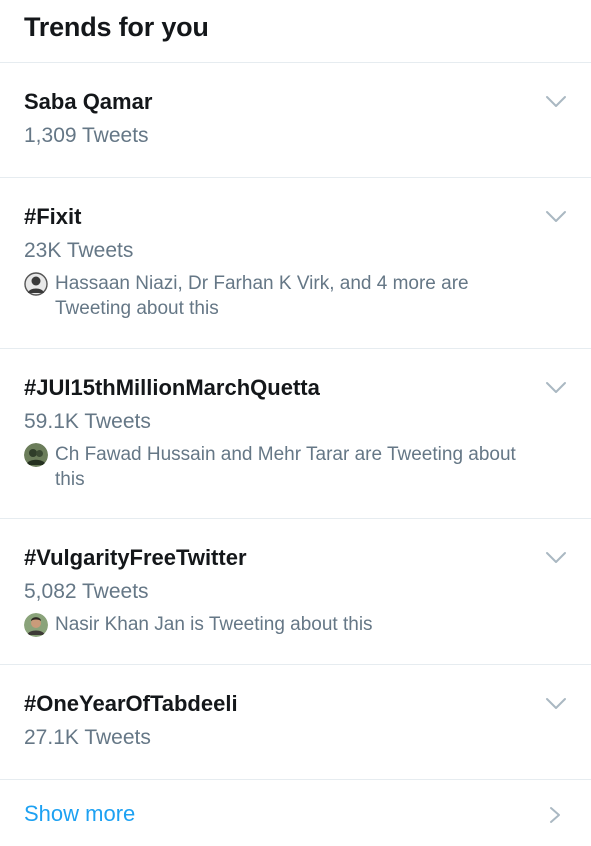 Image resolution: width=591 pixels, height=846 pixels. What do you see at coordinates (295, 722) in the screenshot?
I see `trend-item: #OneYearOfTabdeeli 27.1K Tweets` at bounding box center [295, 722].